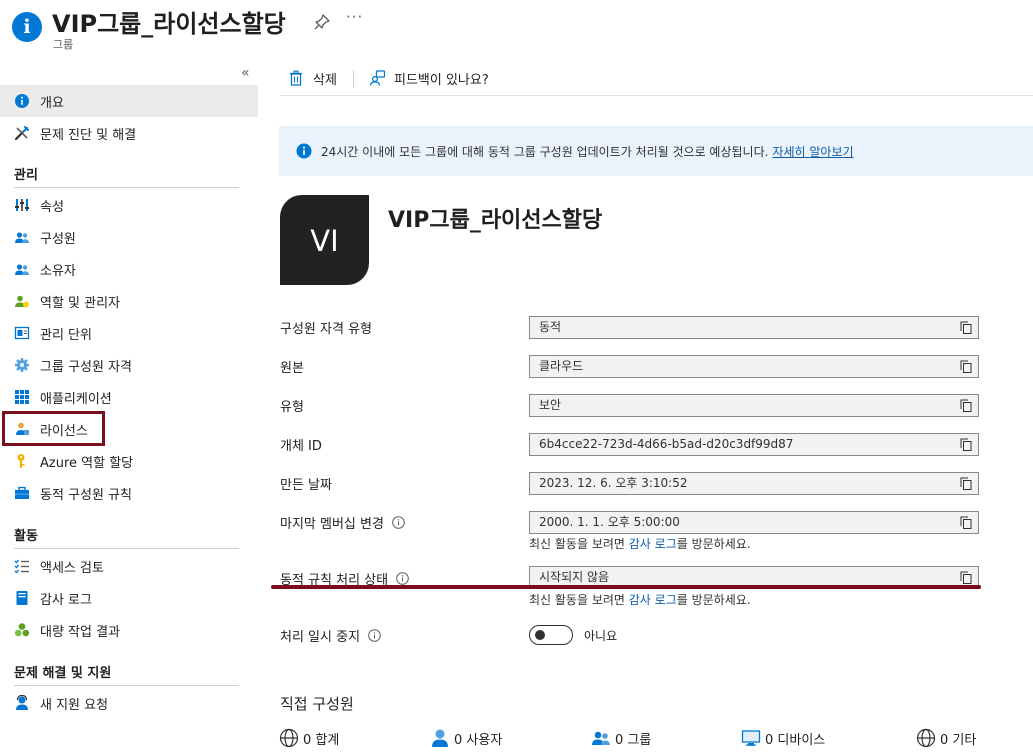  I want to click on sidebar-item-label: 소유자, so click(58, 271).